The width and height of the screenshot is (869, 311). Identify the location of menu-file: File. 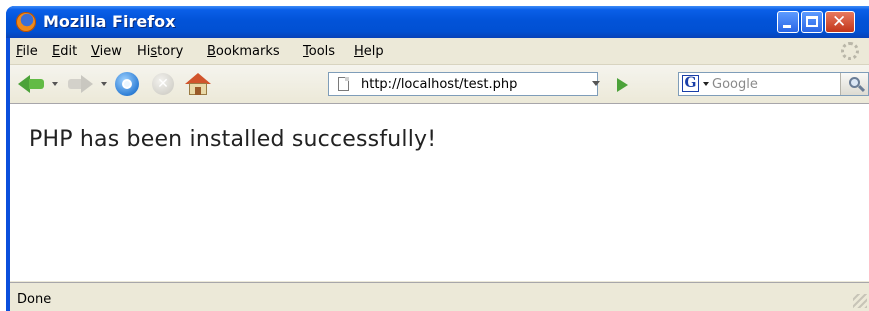
(27, 51).